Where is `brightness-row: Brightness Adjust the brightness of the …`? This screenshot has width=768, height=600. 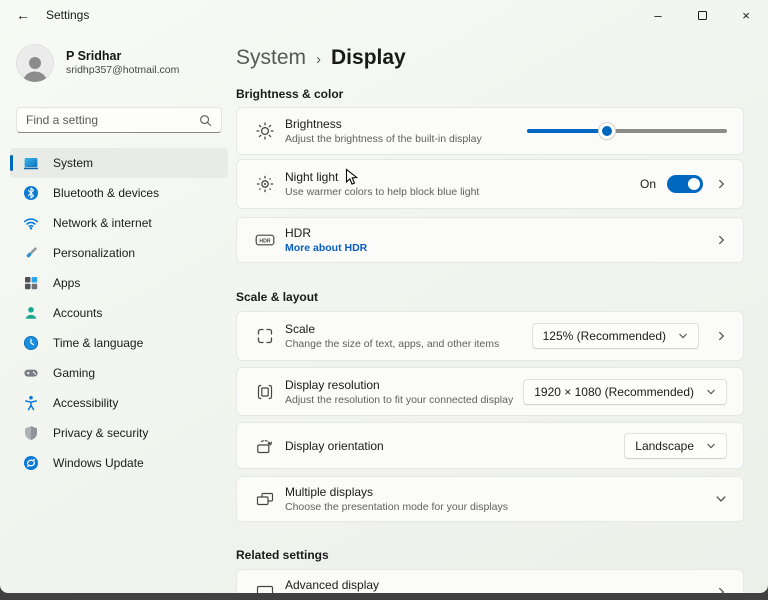
brightness-row: Brightness Adjust the brightness of the … is located at coordinates (490, 131).